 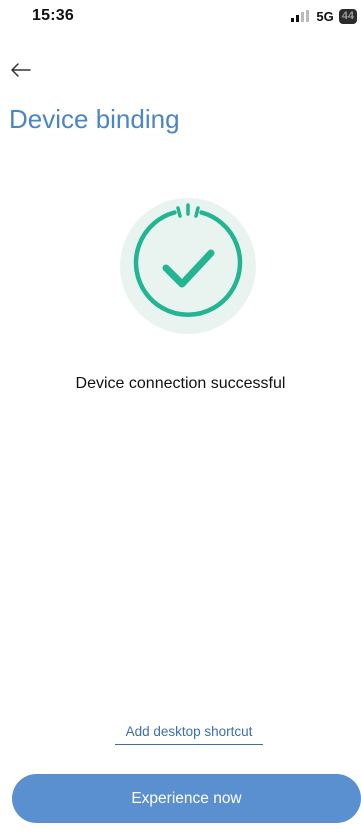 I want to click on status-time: 15:36, so click(x=53, y=15).